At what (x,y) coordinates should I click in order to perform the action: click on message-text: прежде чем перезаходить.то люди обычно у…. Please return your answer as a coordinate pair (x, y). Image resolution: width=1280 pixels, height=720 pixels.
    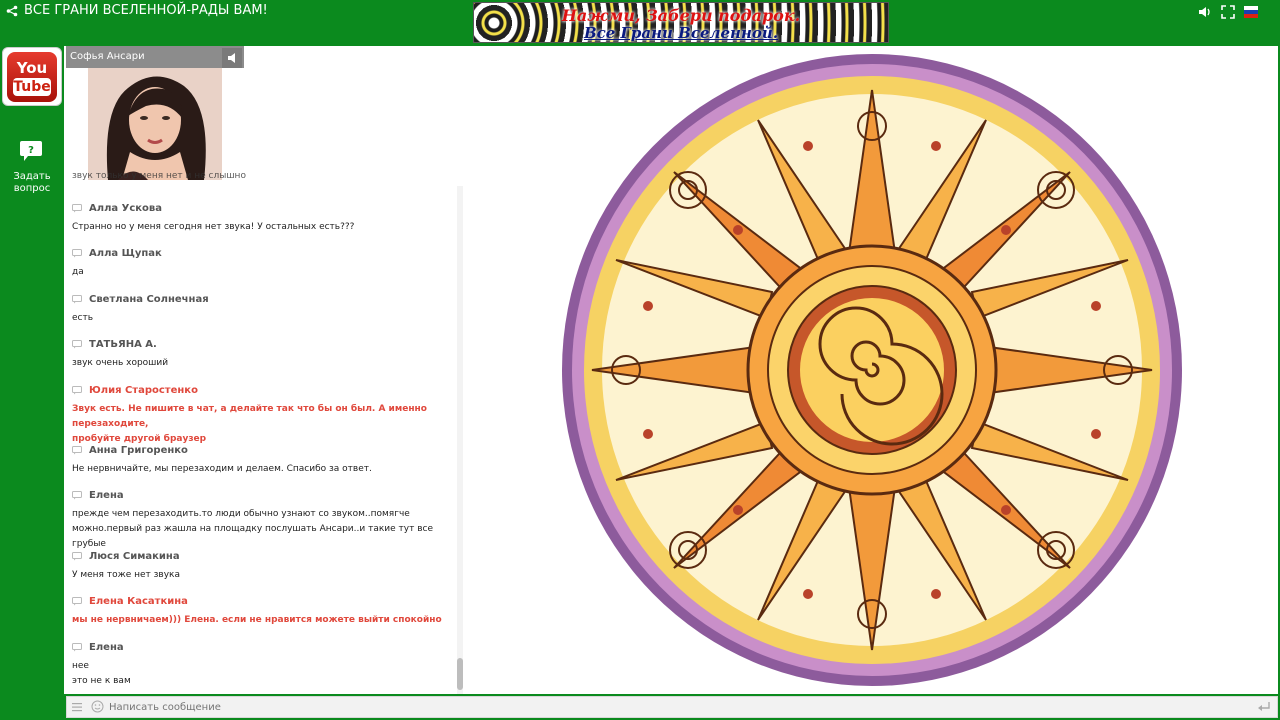
    Looking at the image, I should click on (262, 529).